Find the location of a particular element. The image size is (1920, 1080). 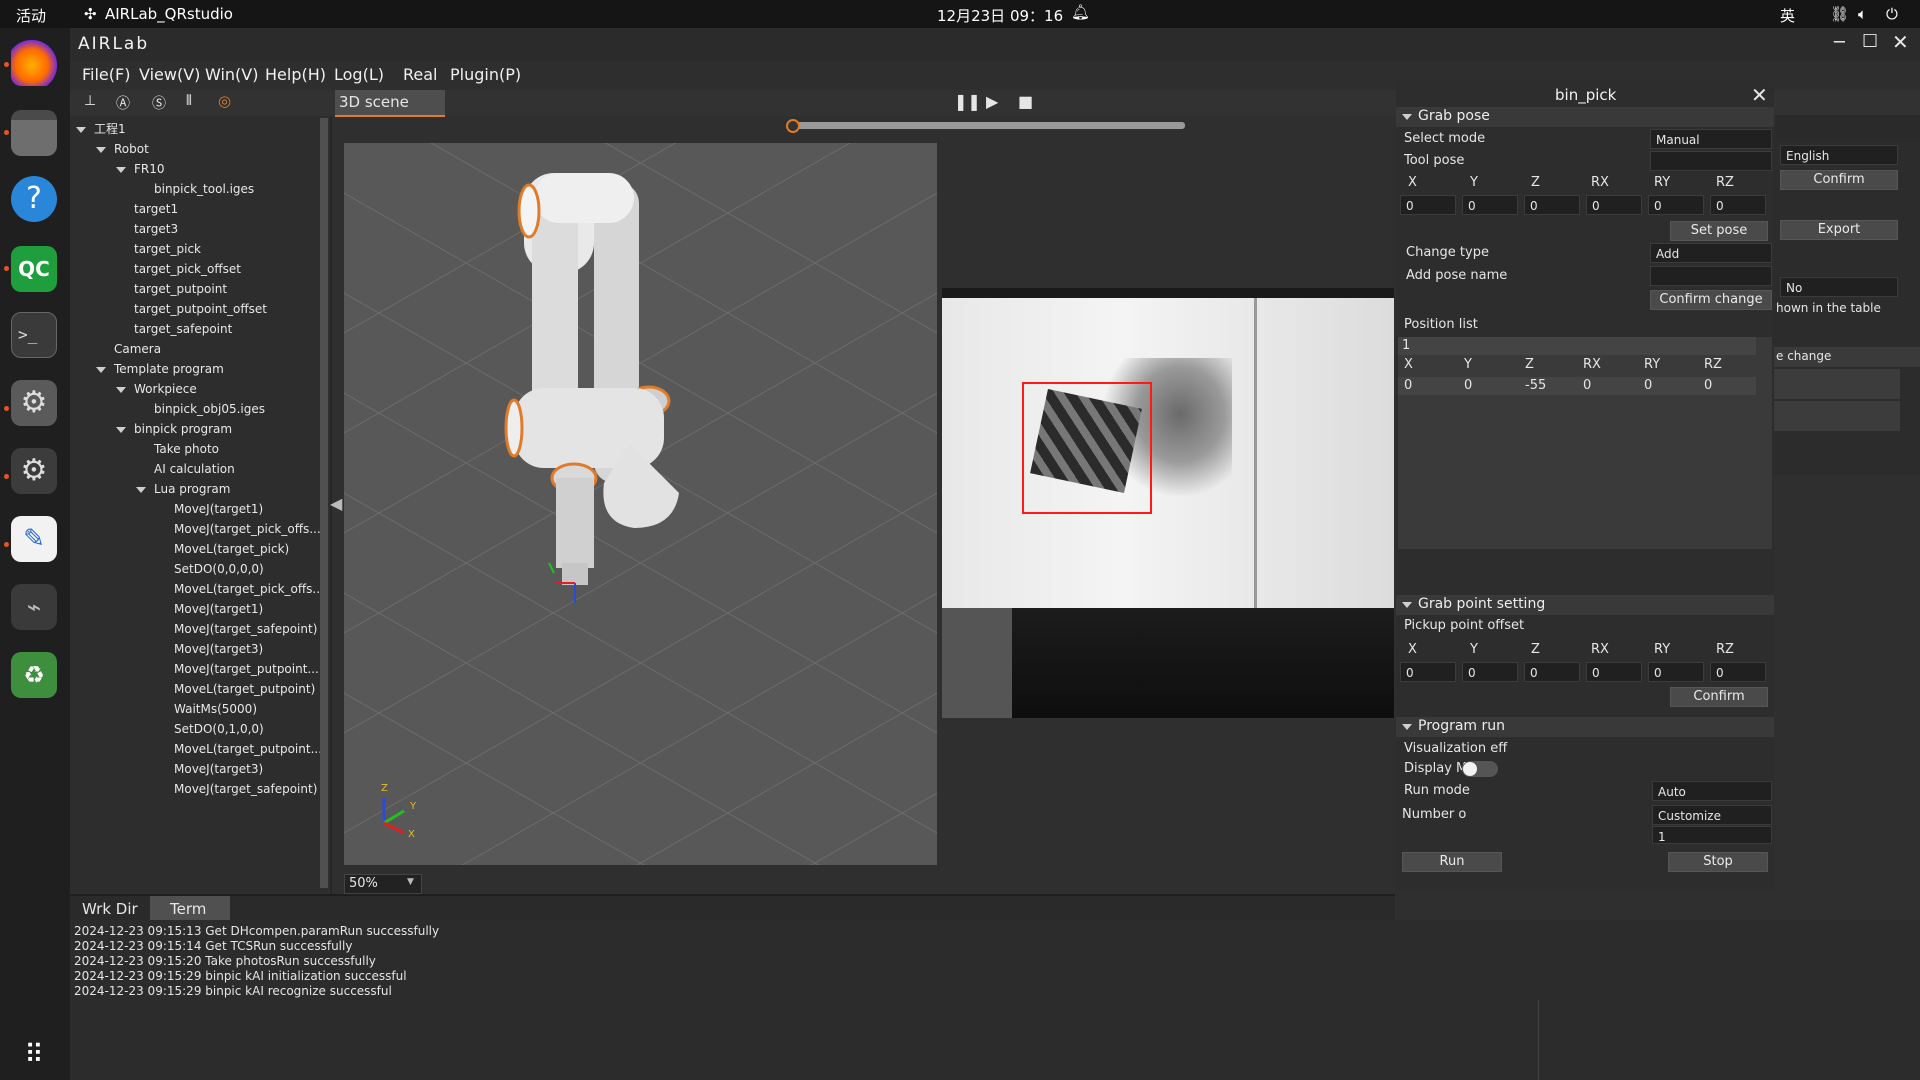

collapse-left-icon: ◀ is located at coordinates (336, 503).